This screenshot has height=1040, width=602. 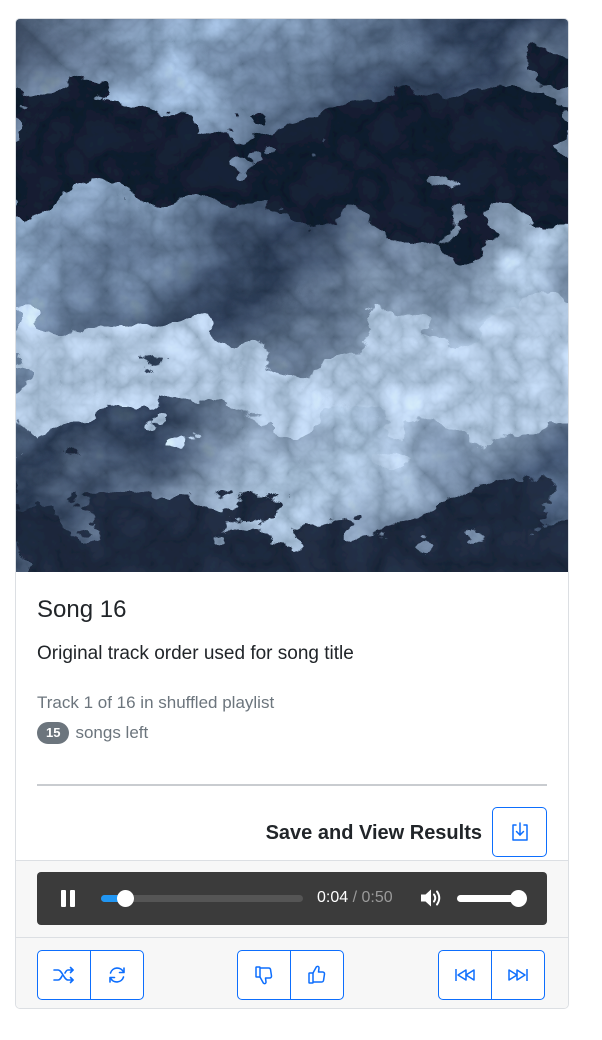 I want to click on repeat-icon, so click(x=117, y=975).